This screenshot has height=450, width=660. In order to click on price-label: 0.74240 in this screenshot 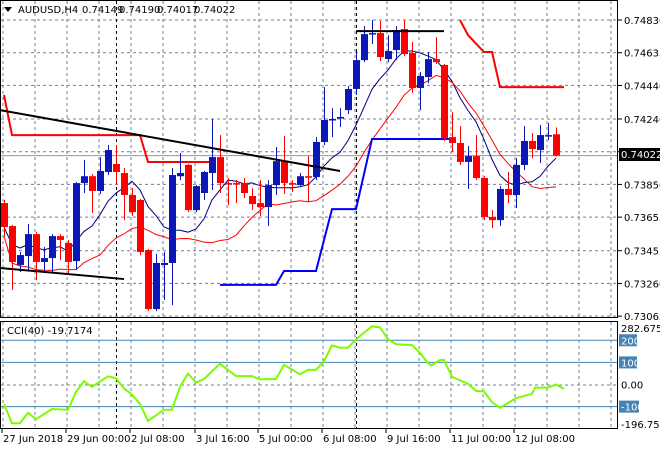, I will do `click(642, 120)`.